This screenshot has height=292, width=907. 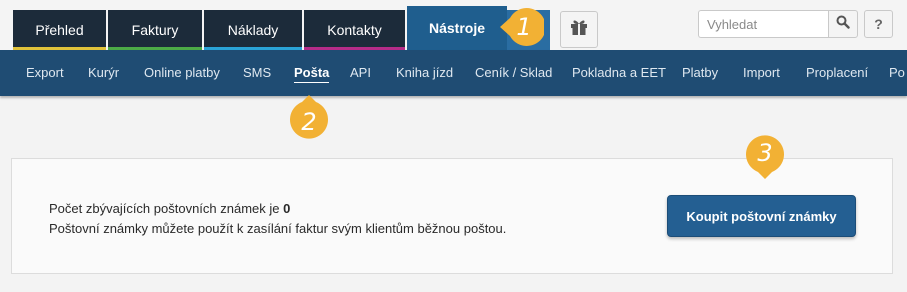 I want to click on tab-prehled: Přehled, so click(x=59, y=30).